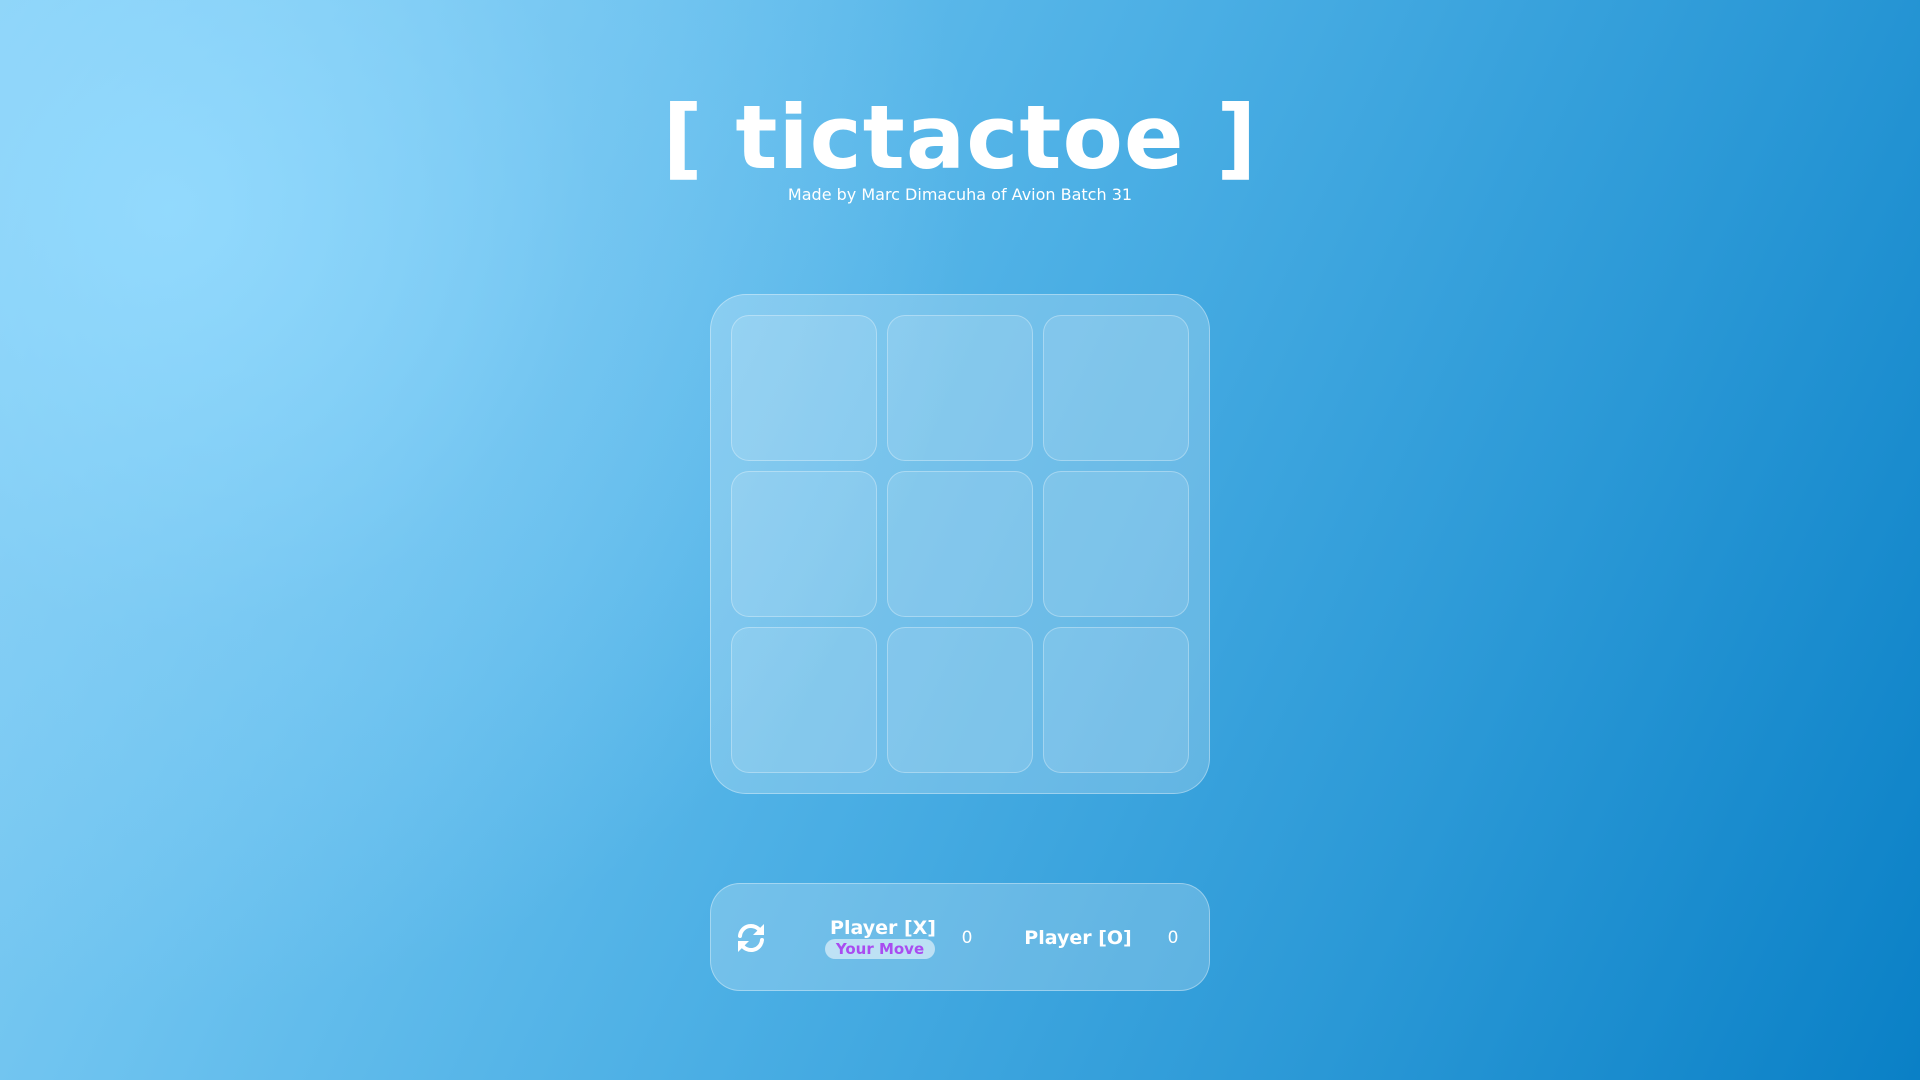 The width and height of the screenshot is (1920, 1080). I want to click on turn-status-badge: Your Move, so click(880, 949).